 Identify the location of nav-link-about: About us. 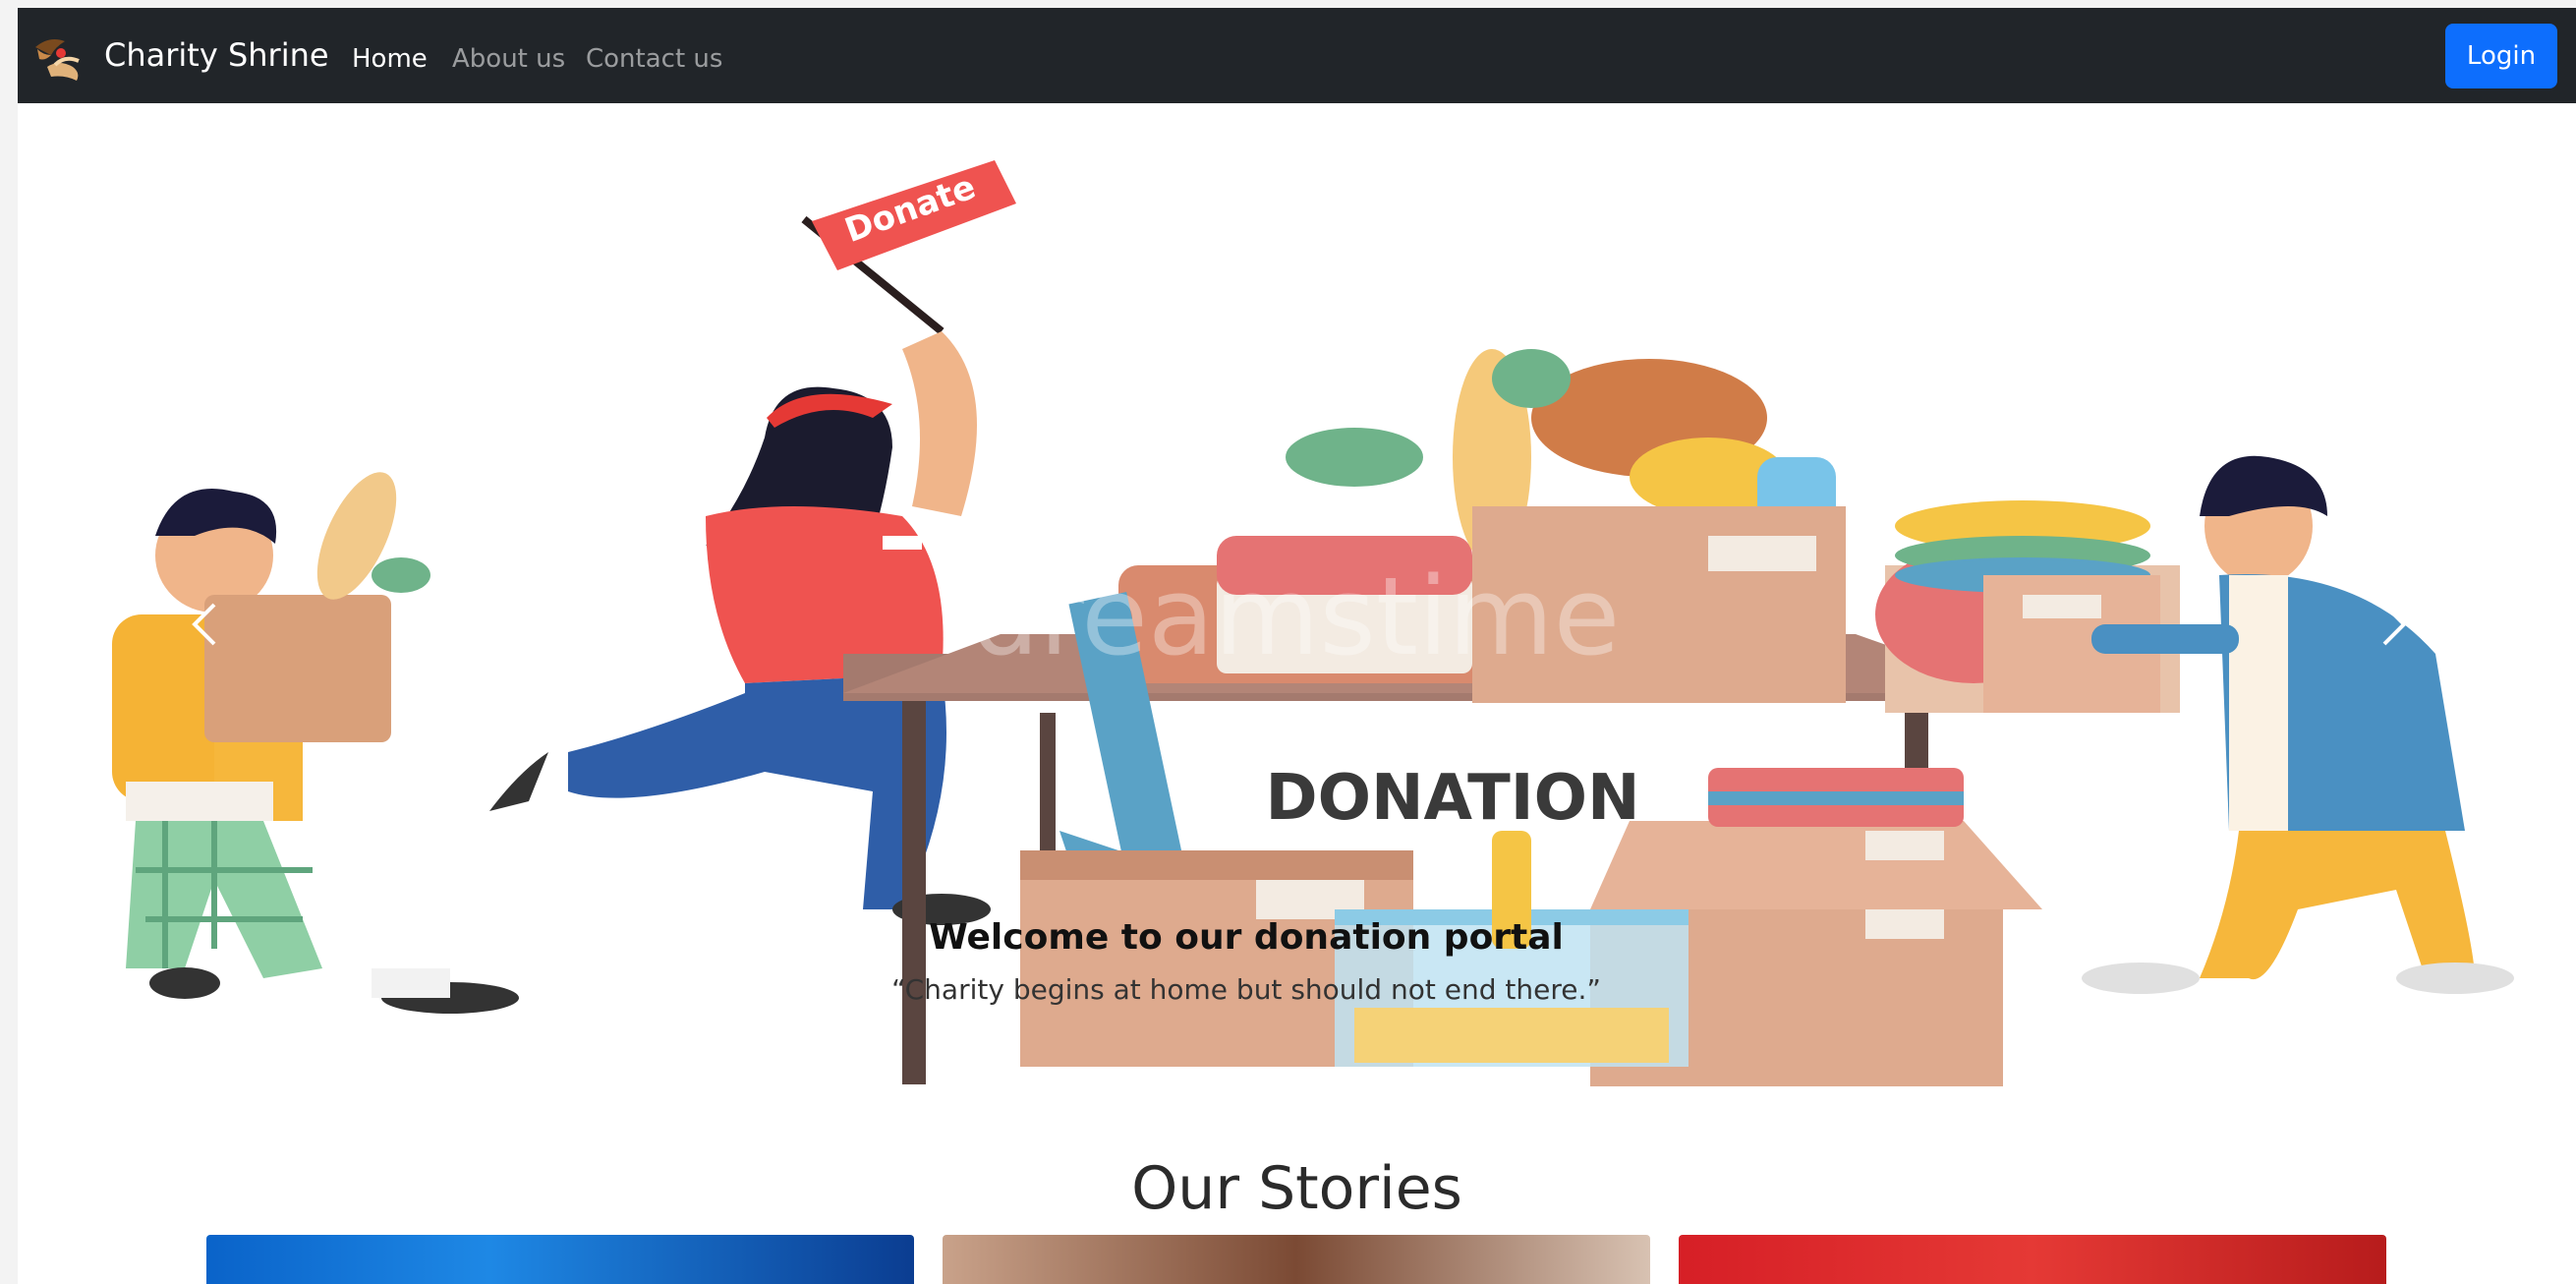
(508, 59).